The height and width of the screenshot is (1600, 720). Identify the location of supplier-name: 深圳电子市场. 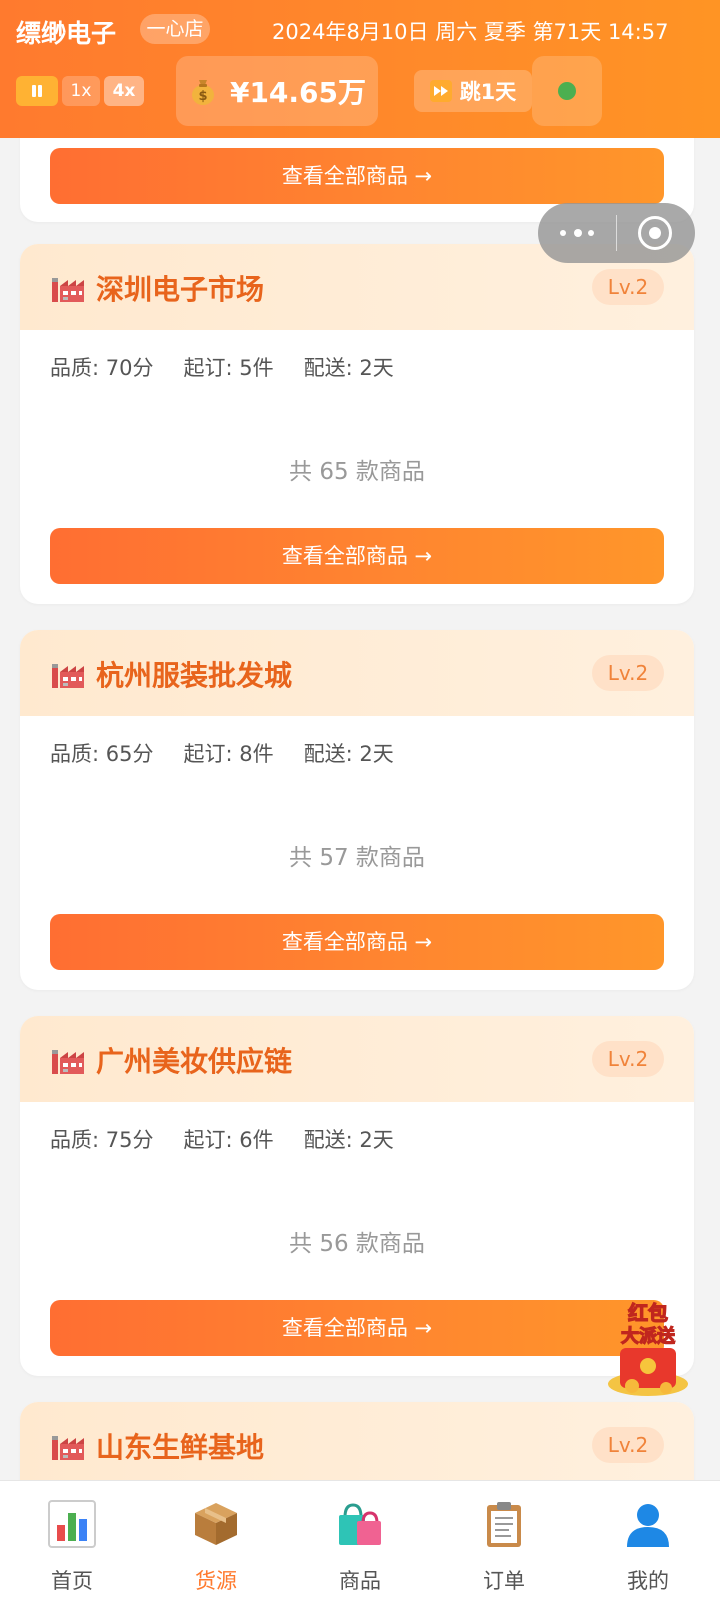
(180, 289).